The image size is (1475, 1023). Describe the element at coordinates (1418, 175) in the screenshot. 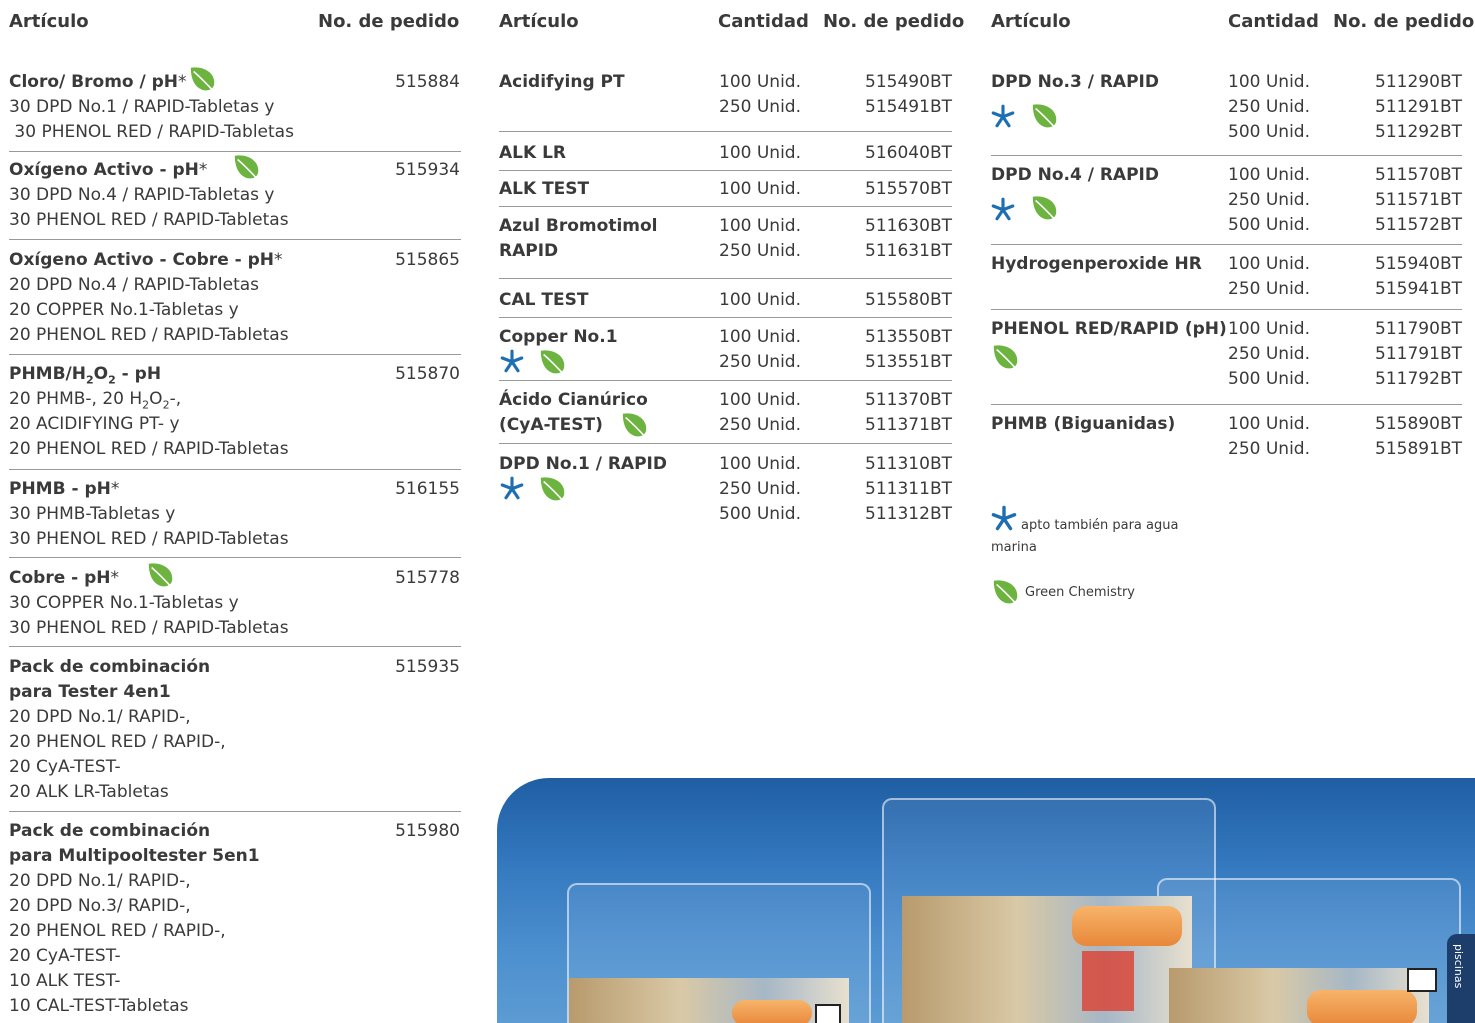

I see `order-number: 511570BT` at that location.